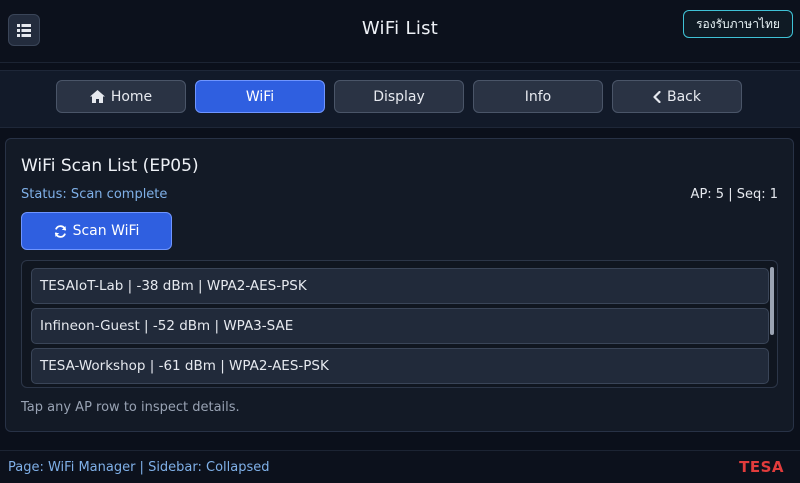  What do you see at coordinates (761, 467) in the screenshot?
I see `tesa-logo: TESA` at bounding box center [761, 467].